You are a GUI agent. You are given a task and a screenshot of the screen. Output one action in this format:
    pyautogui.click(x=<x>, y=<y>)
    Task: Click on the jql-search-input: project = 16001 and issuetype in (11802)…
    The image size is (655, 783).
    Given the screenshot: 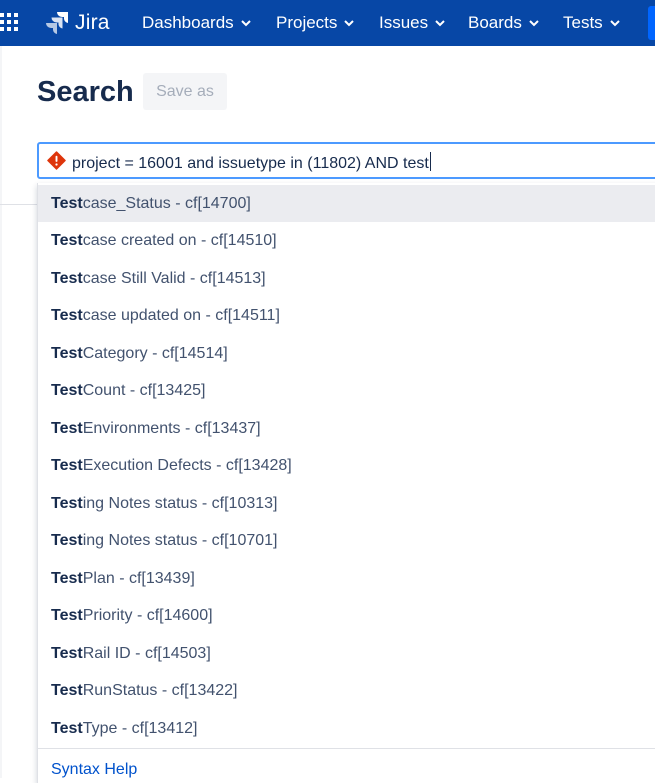 What is the action you would take?
    pyautogui.click(x=346, y=160)
    